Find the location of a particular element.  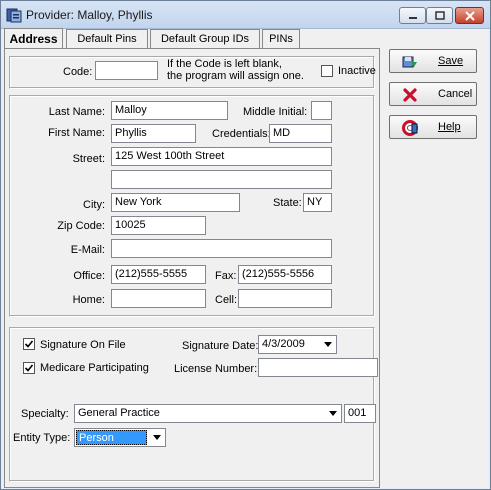

specialty-dropdown-button is located at coordinates (332, 413).